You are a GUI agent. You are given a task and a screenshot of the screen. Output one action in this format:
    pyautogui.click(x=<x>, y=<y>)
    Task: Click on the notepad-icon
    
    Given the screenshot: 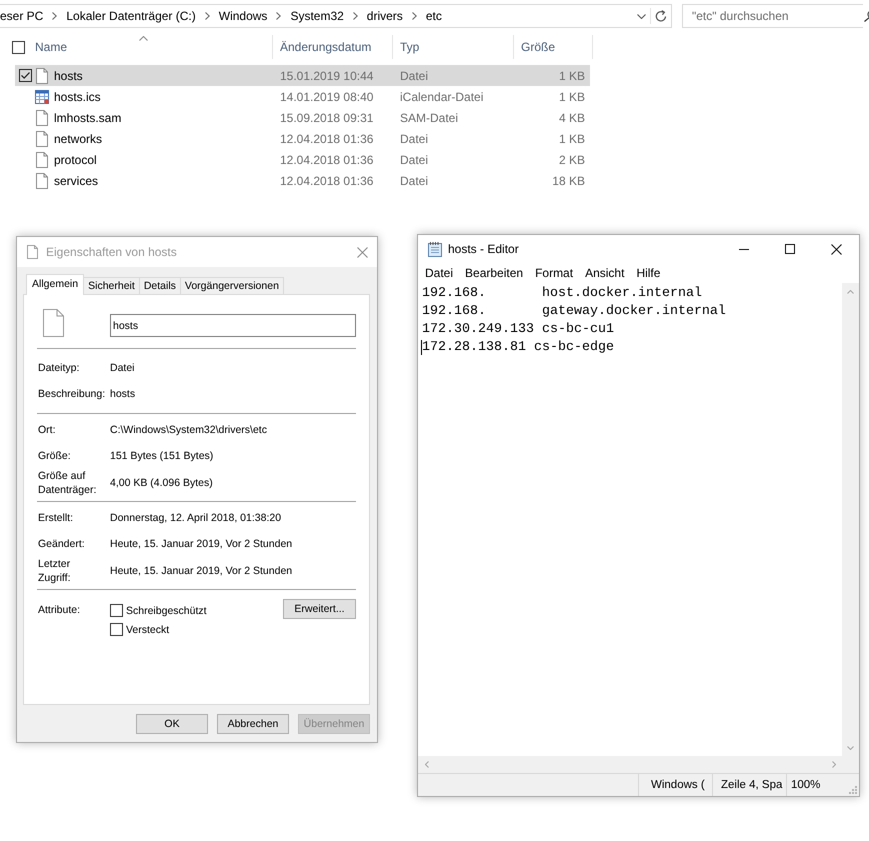 What is the action you would take?
    pyautogui.click(x=435, y=249)
    